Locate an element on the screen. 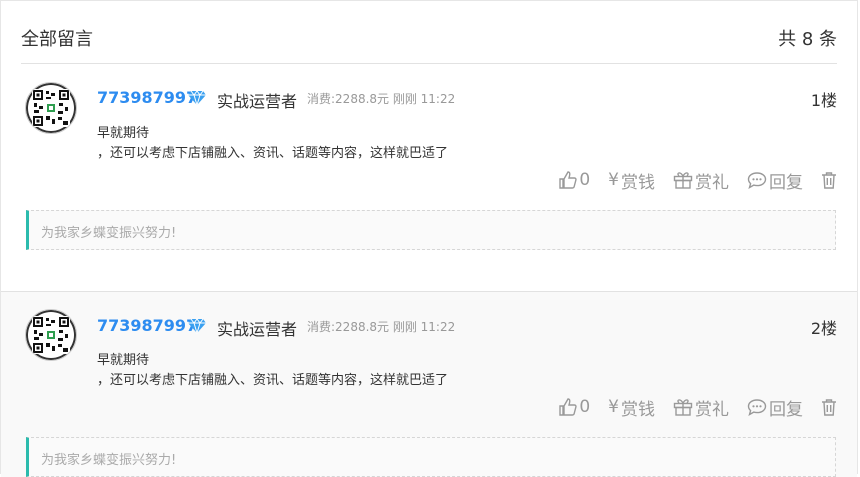  comments-count: 共 8 条 is located at coordinates (807, 39).